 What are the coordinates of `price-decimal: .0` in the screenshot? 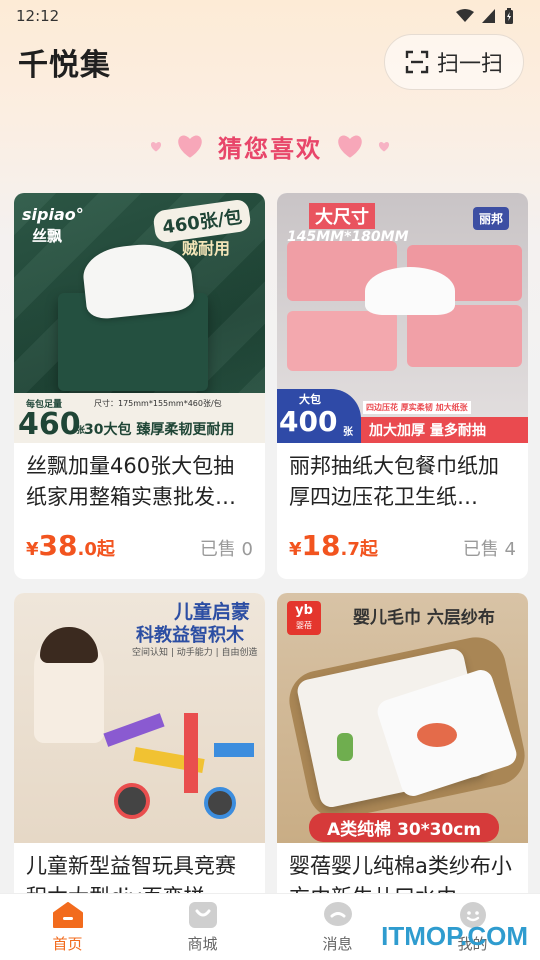 It's located at (87, 549).